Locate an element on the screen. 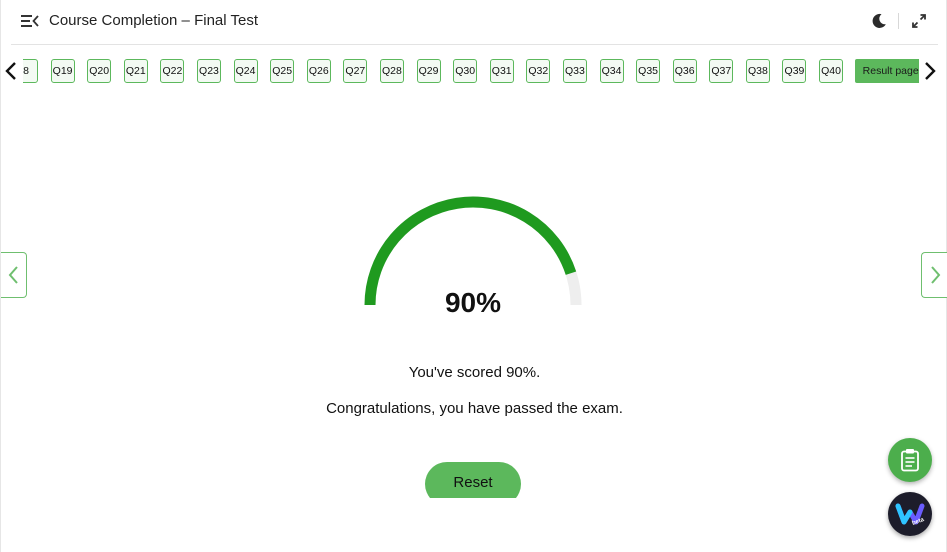 The width and height of the screenshot is (947, 552). question-button: Q31 is located at coordinates (501, 71).